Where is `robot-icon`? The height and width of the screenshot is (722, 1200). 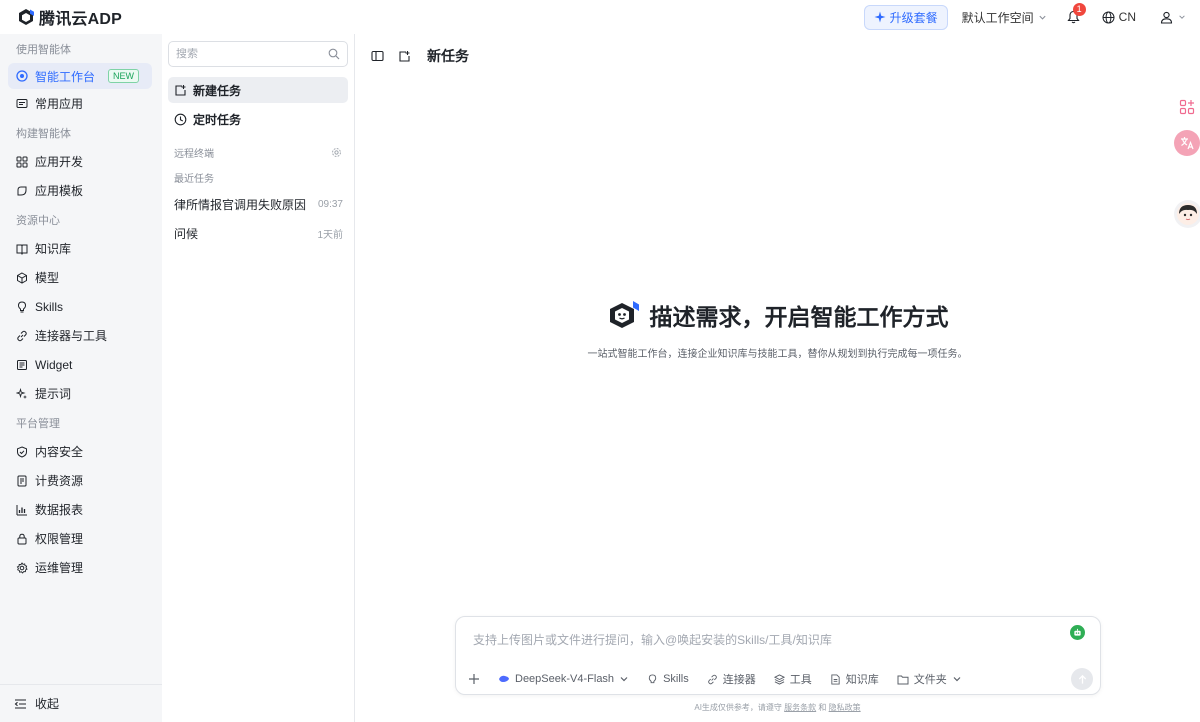
robot-icon is located at coordinates (1077, 632).